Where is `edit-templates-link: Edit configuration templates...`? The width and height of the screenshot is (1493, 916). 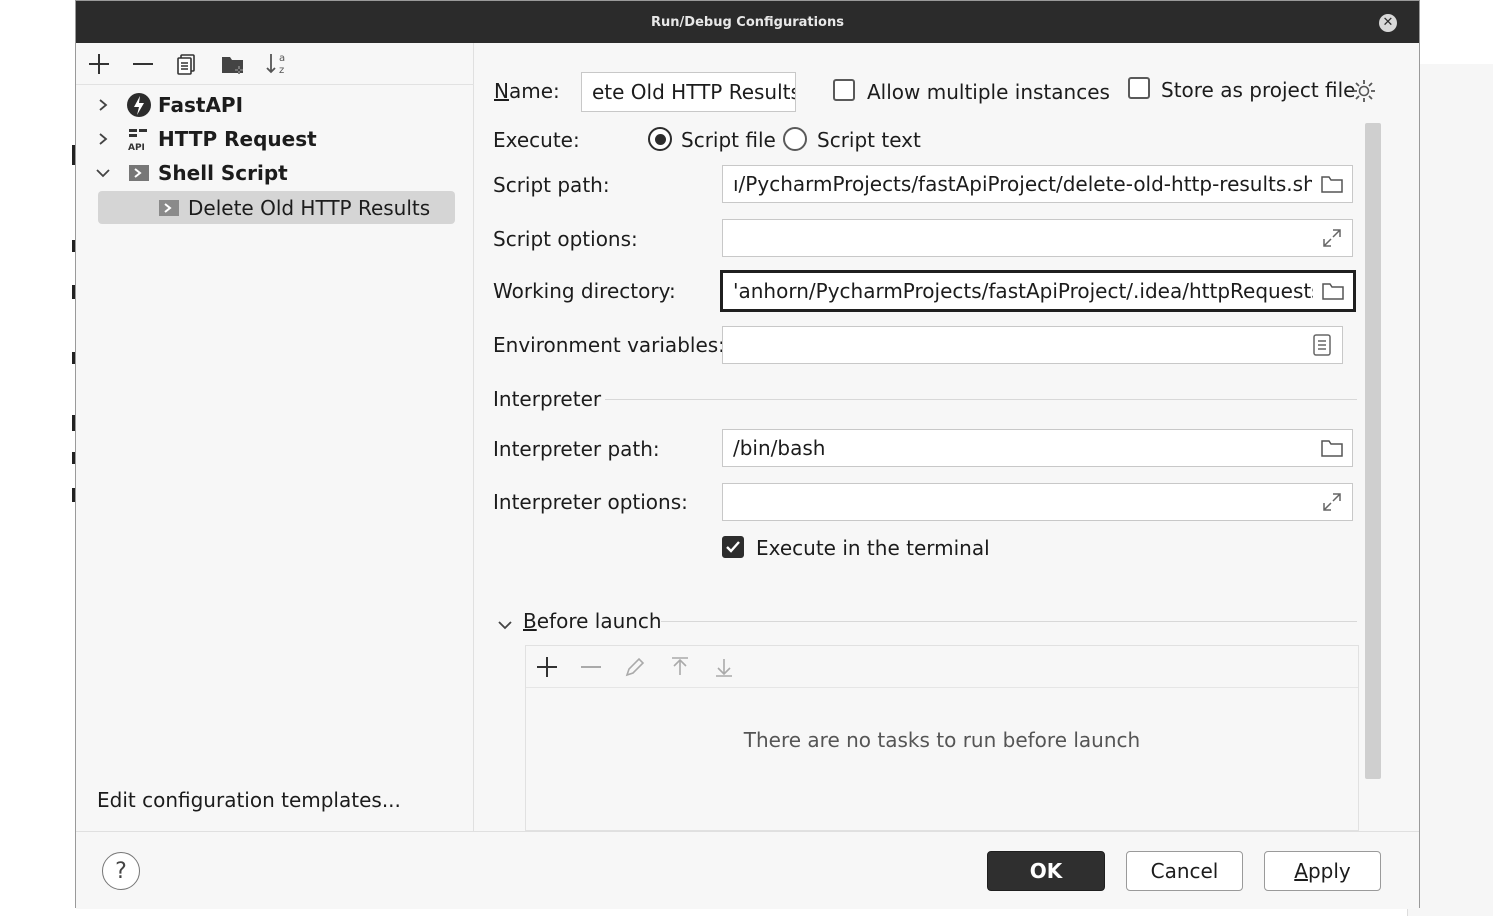
edit-templates-link: Edit configuration templates... is located at coordinates (249, 800).